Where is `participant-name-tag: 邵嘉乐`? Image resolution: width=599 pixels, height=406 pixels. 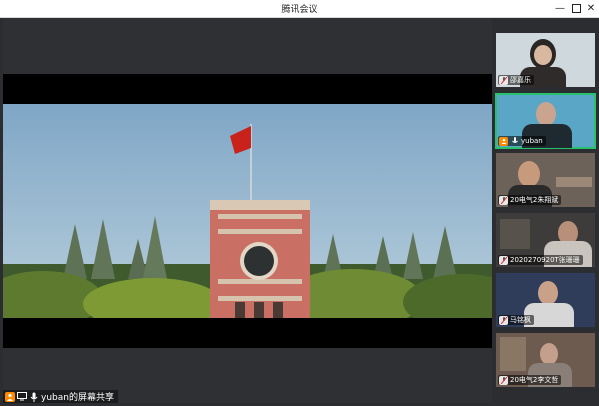 participant-name-tag: 邵嘉乐 is located at coordinates (516, 80).